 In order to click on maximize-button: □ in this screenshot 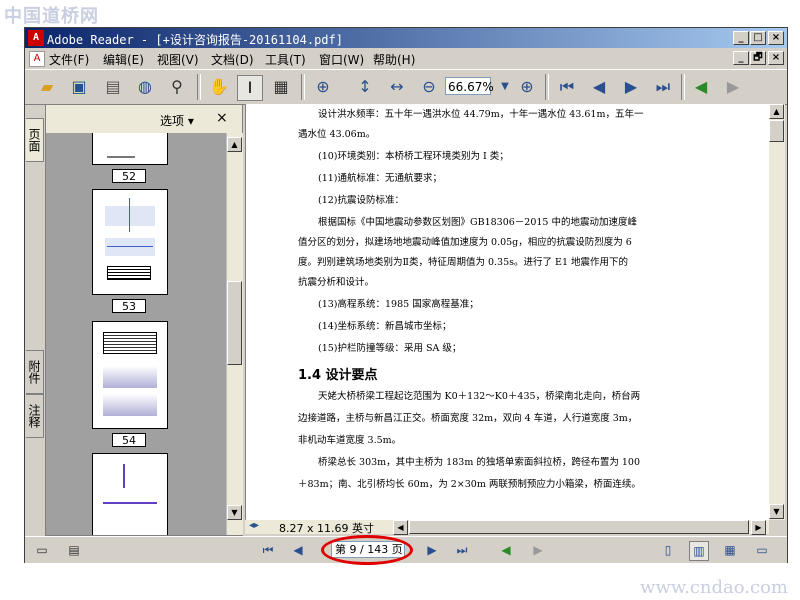, I will do `click(758, 38)`.